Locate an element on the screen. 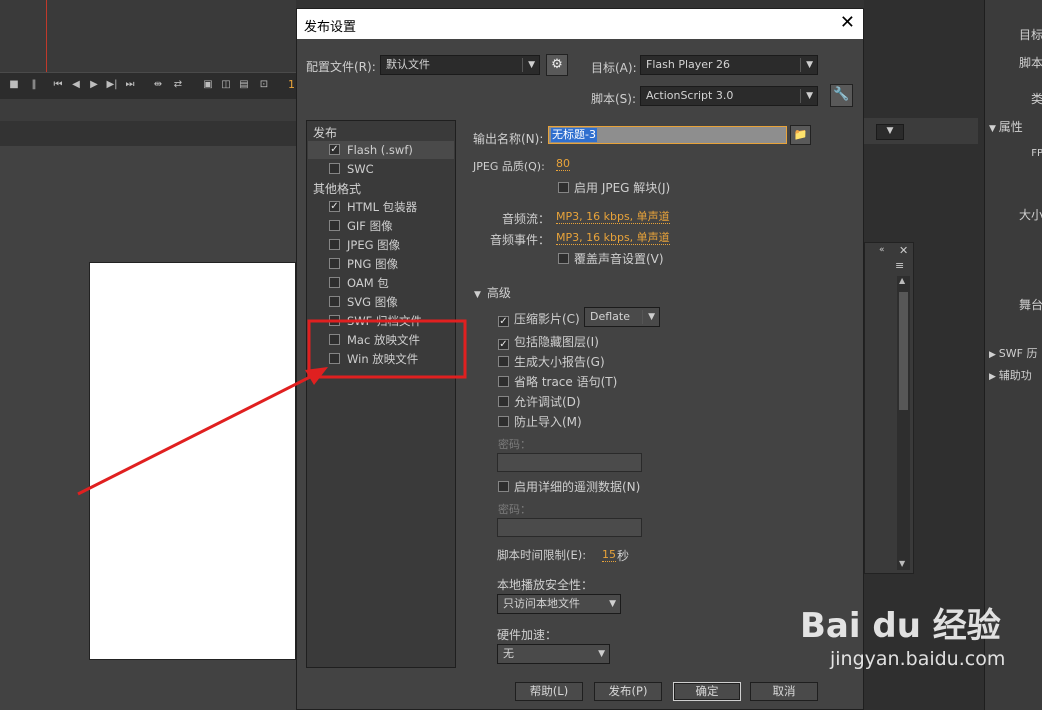  baidu-jingyan-logo: Bai du 经验 is located at coordinates (900, 626).